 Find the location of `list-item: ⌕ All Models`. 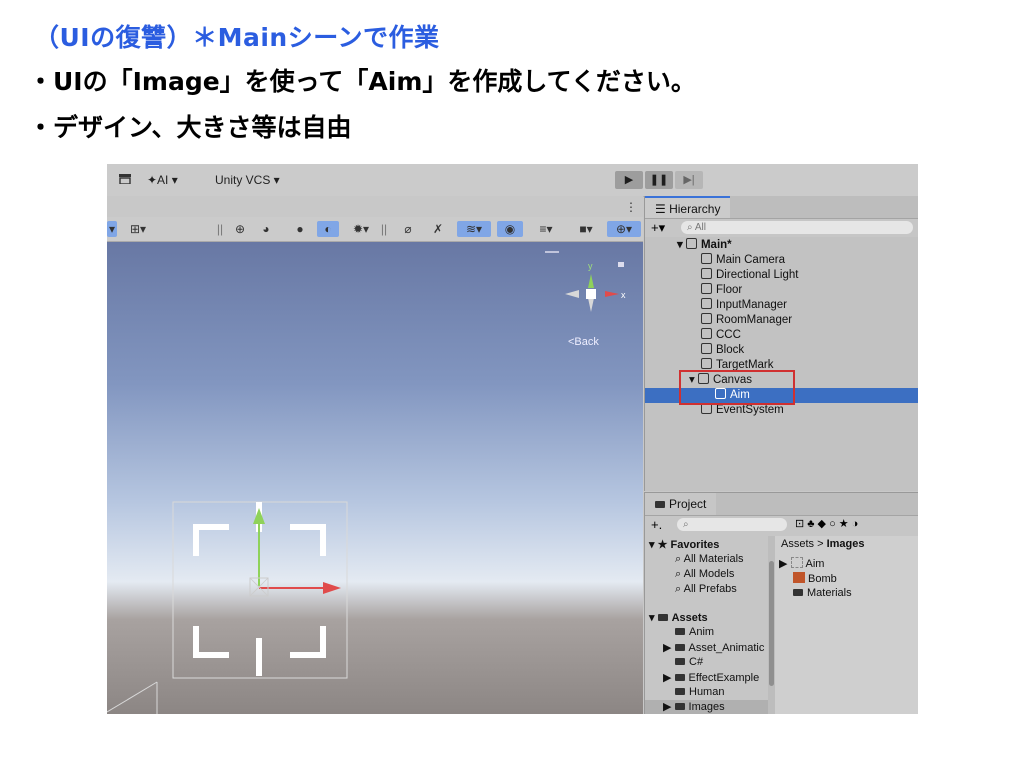

list-item: ⌕ All Models is located at coordinates (704, 574).